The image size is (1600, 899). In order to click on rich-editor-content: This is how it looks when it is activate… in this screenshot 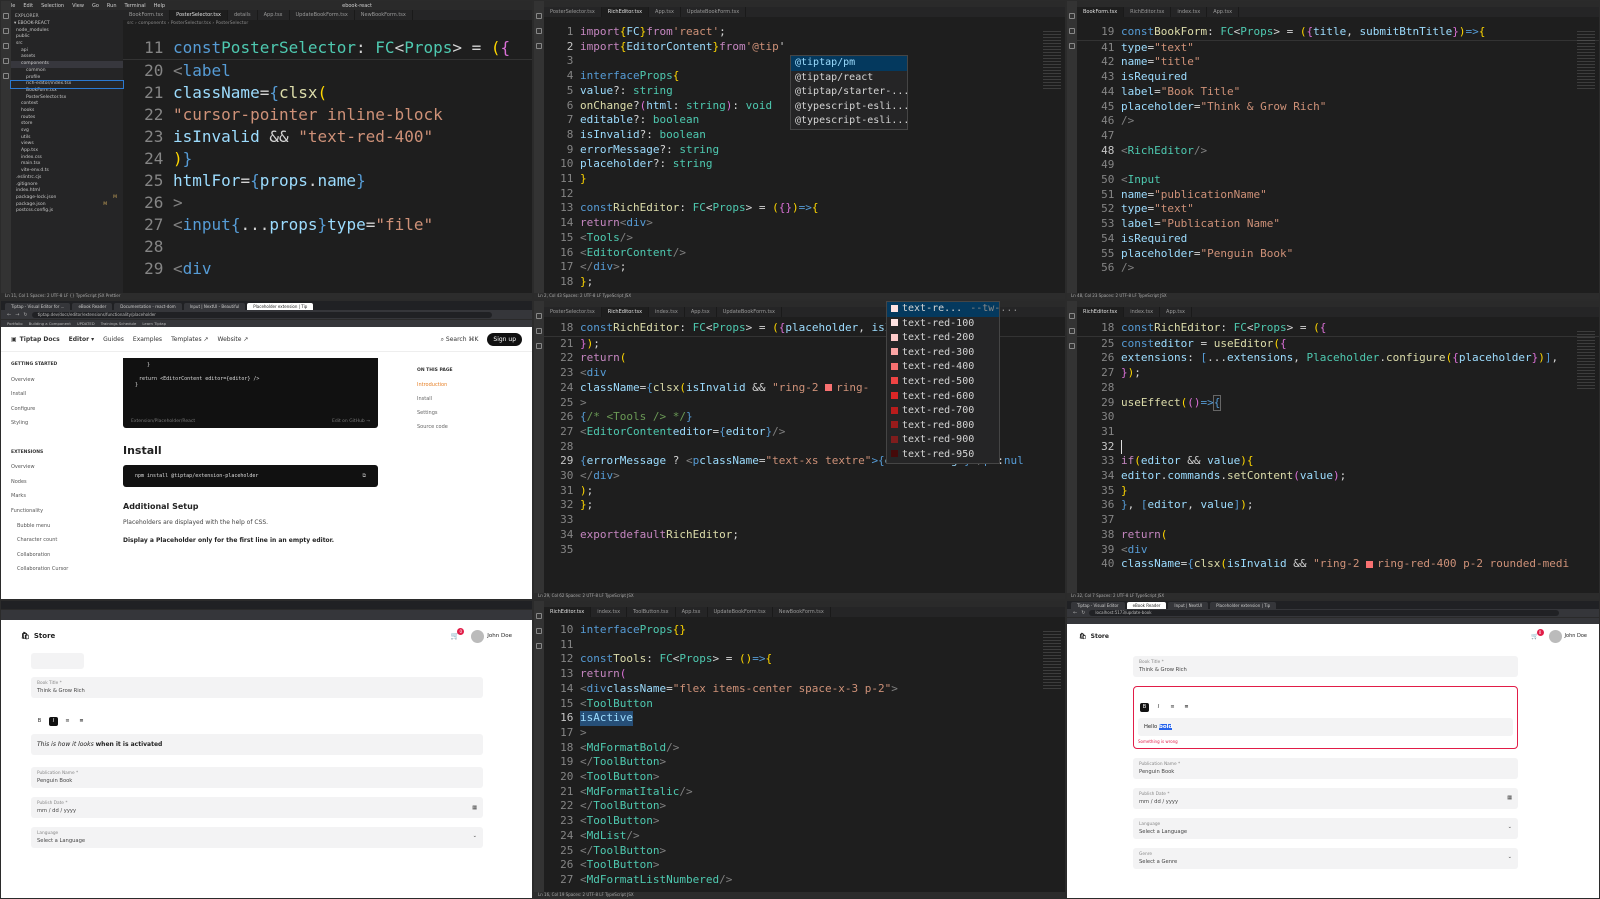, I will do `click(257, 744)`.